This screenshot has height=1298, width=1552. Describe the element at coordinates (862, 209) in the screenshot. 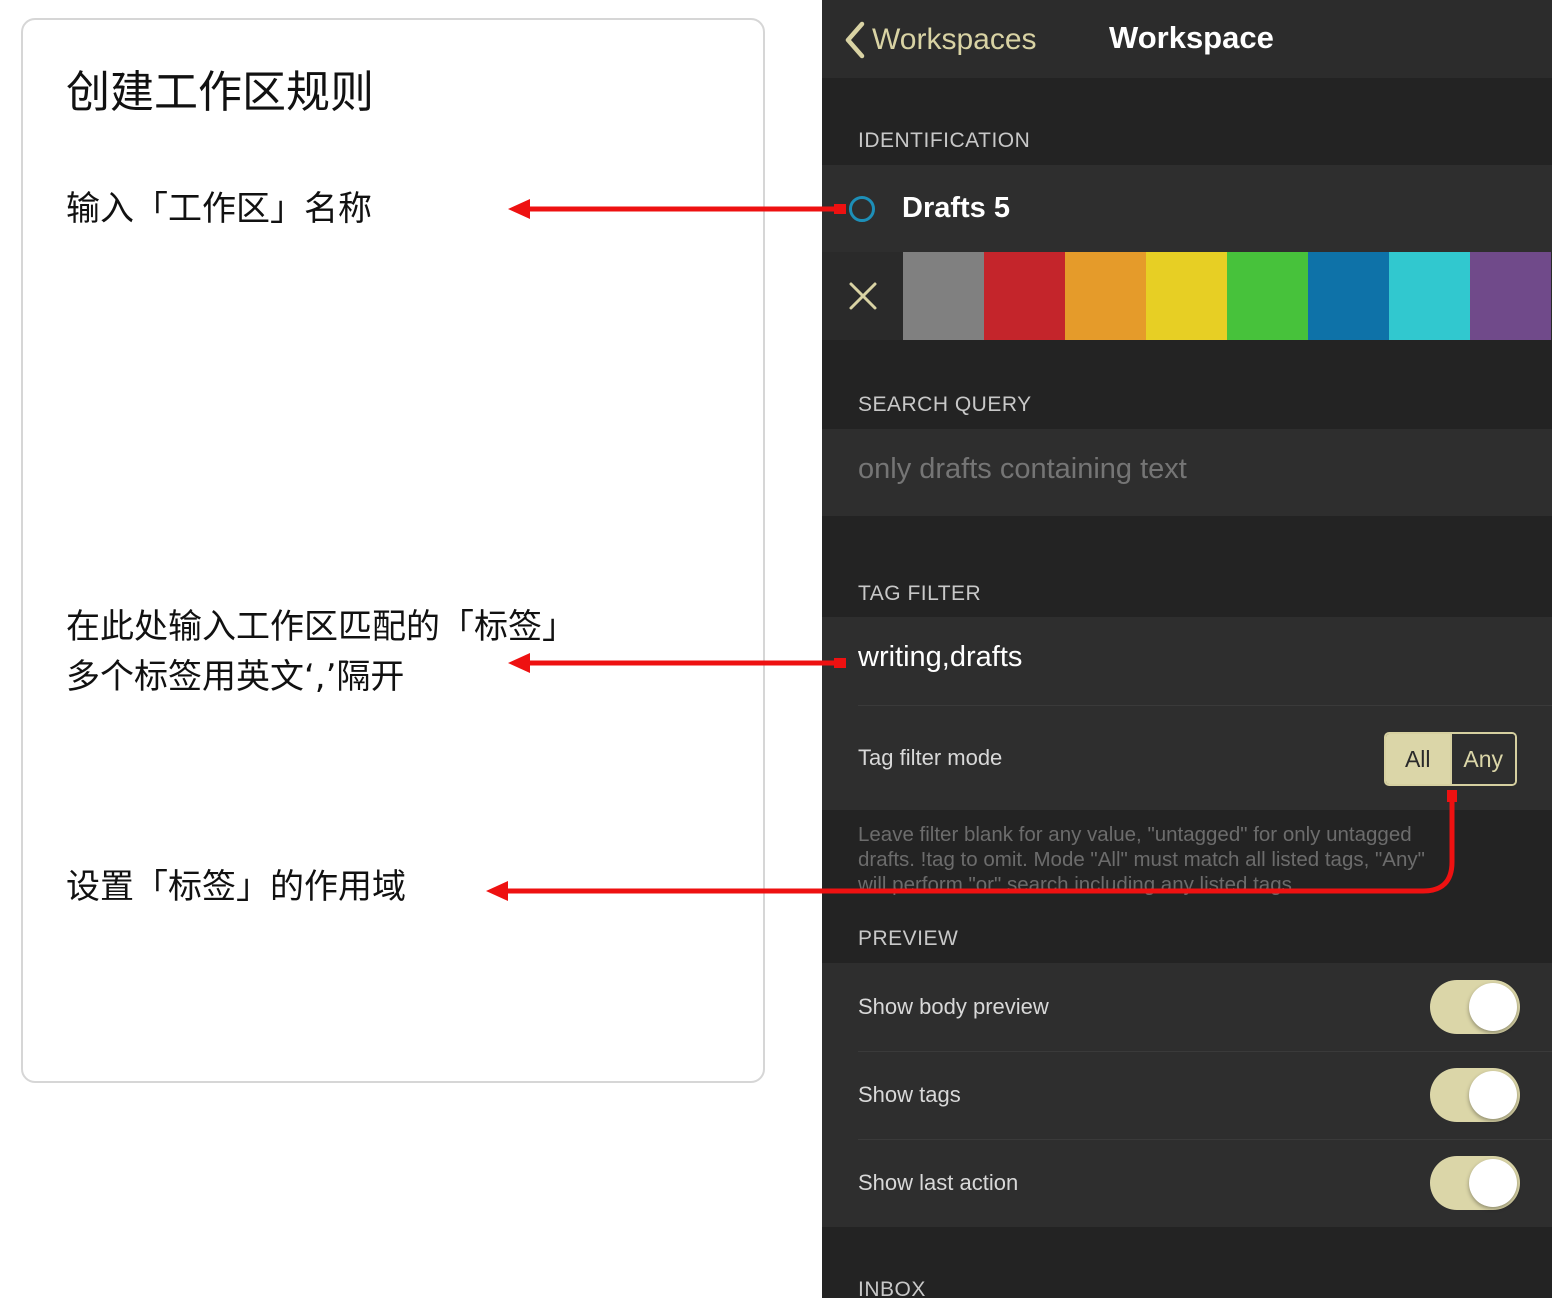

I see `radio-circle-icon` at that location.